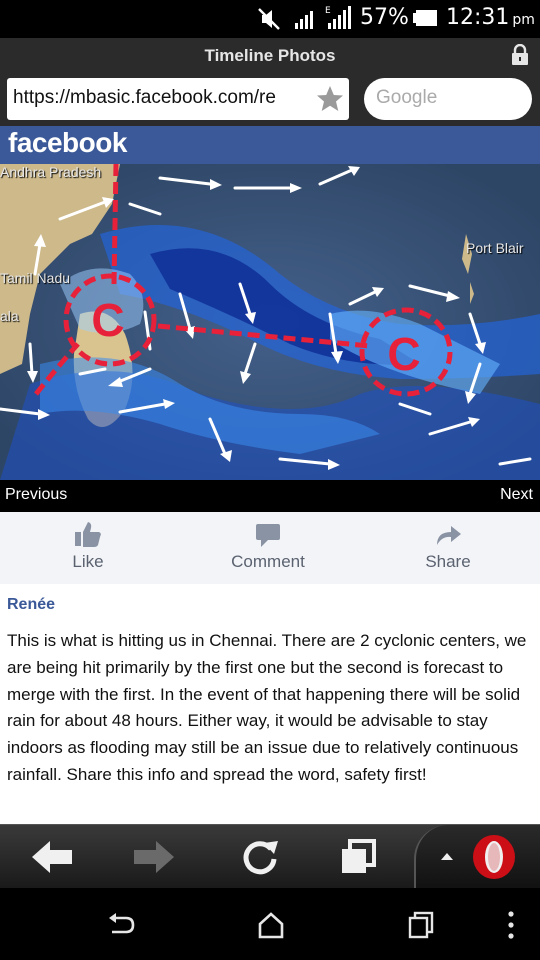  Describe the element at coordinates (163, 98) in the screenshot. I see `url-text: https://mbasic.facebook.com/re` at that location.